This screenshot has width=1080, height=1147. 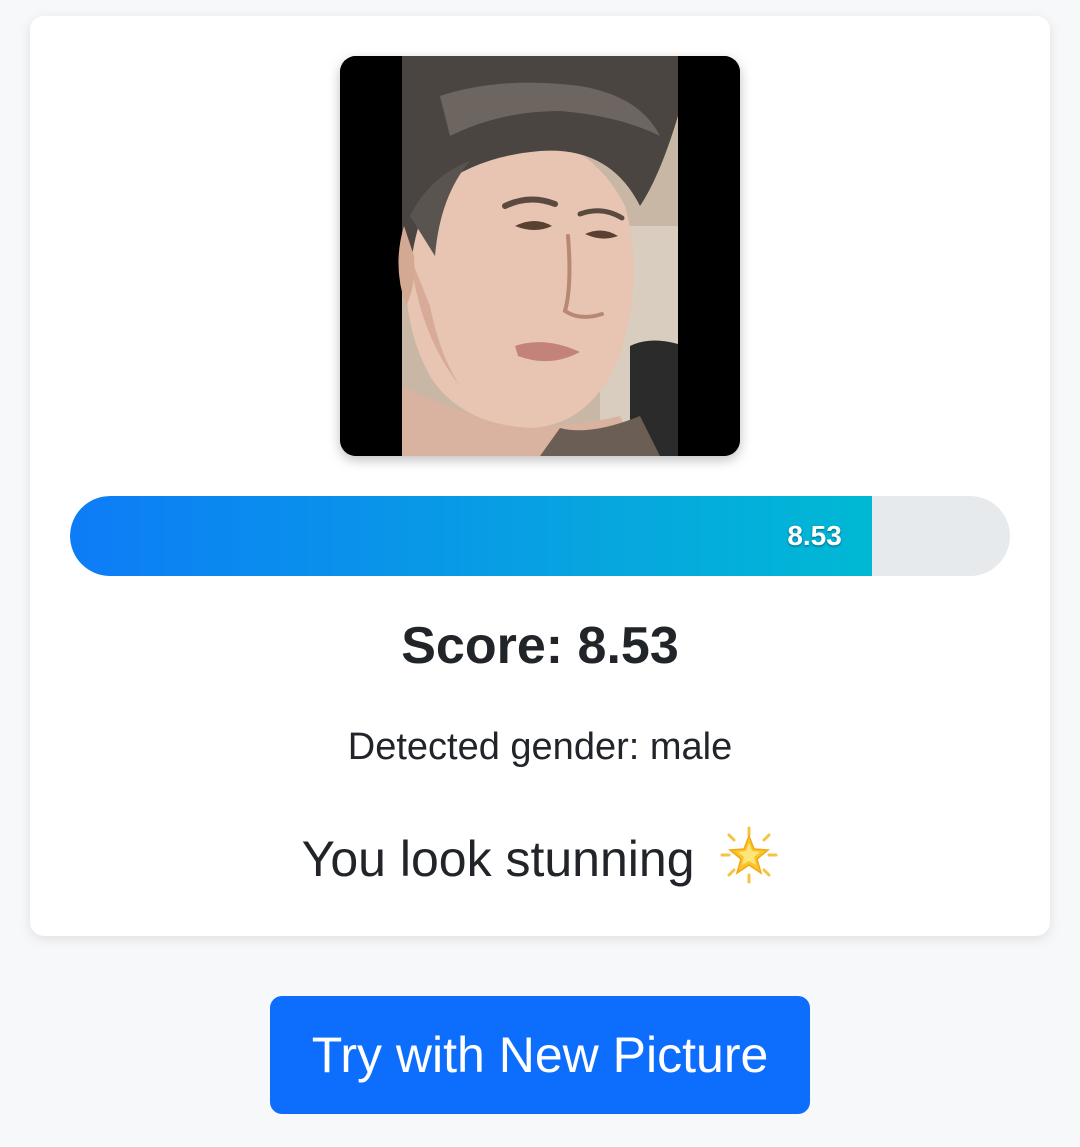 What do you see at coordinates (540, 646) in the screenshot?
I see `score-heading: Score: 8.53` at bounding box center [540, 646].